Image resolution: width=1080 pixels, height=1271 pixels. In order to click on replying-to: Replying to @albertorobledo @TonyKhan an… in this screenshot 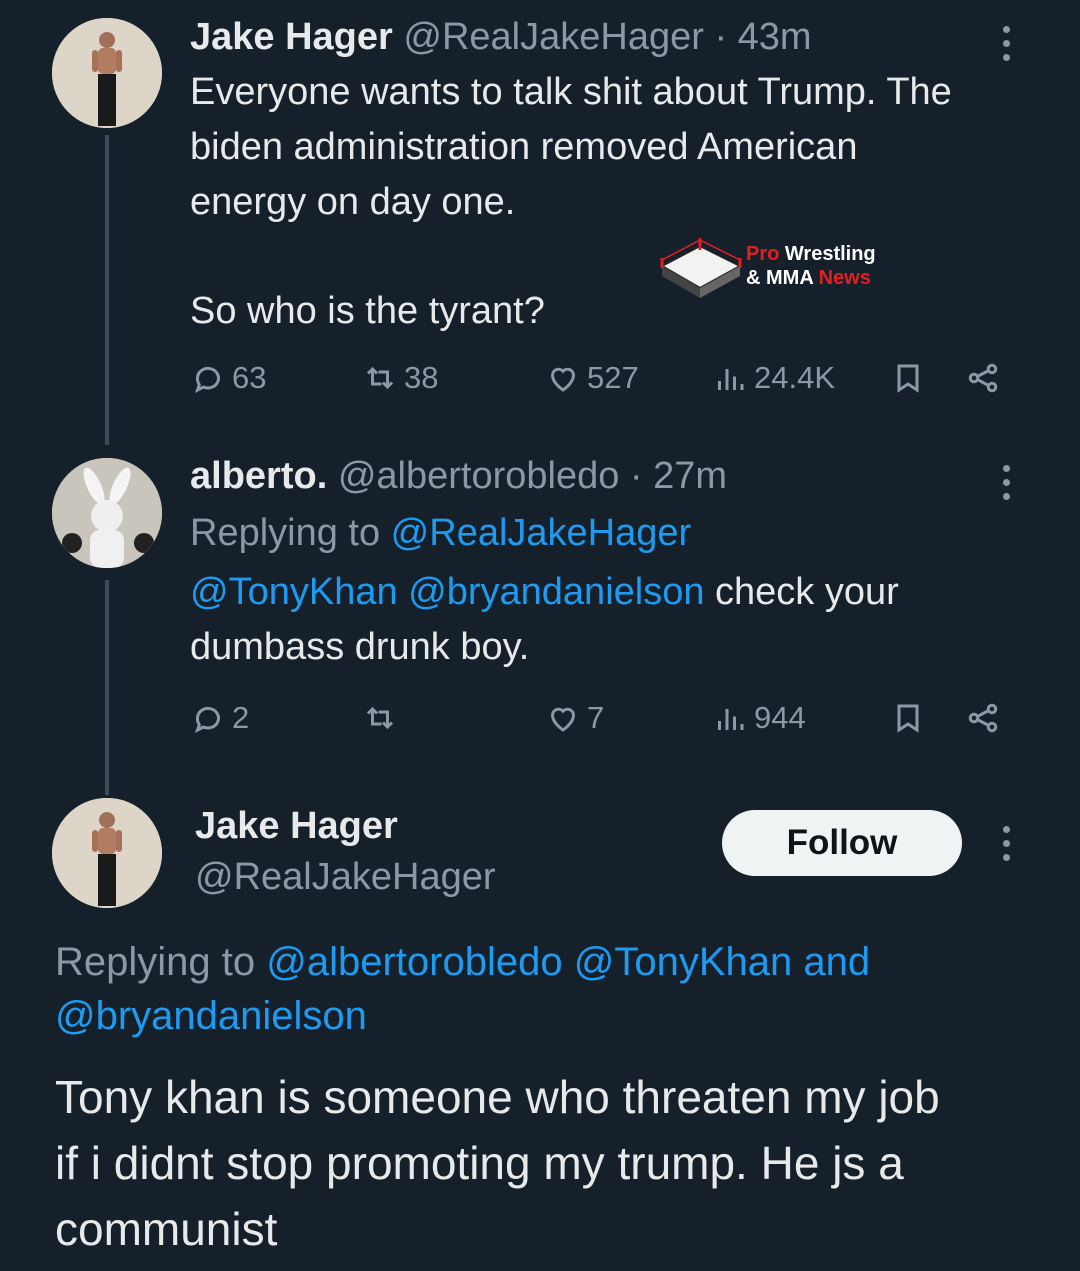, I will do `click(535, 989)`.